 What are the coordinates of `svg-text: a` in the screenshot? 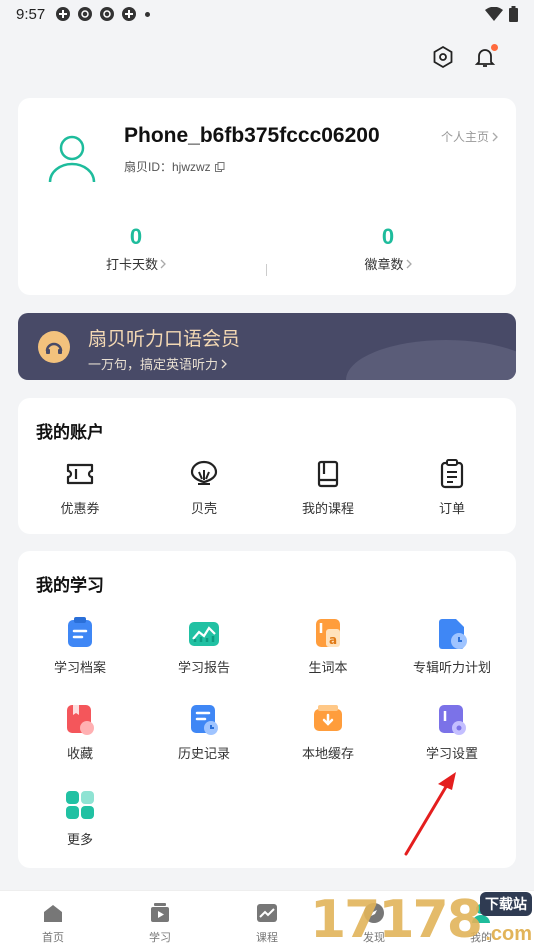 It's located at (333, 640).